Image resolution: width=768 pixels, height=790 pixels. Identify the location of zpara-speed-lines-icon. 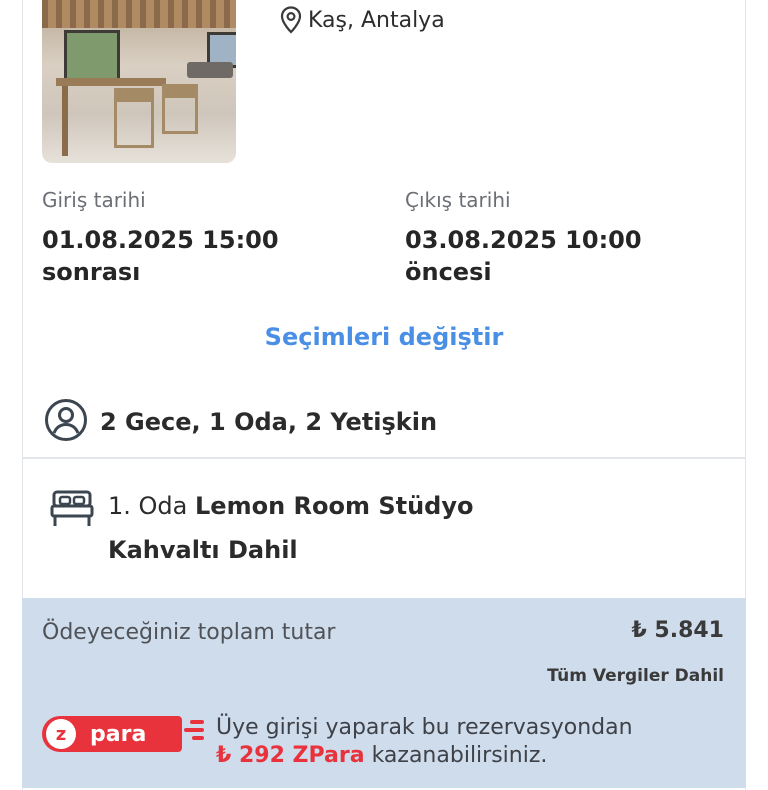
(193, 732).